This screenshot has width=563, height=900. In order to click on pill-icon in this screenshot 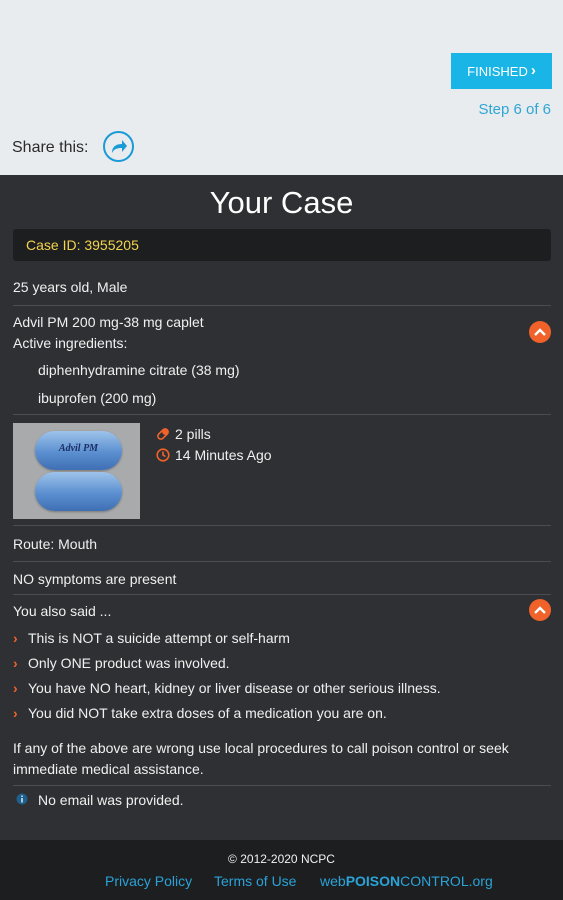, I will do `click(163, 434)`.